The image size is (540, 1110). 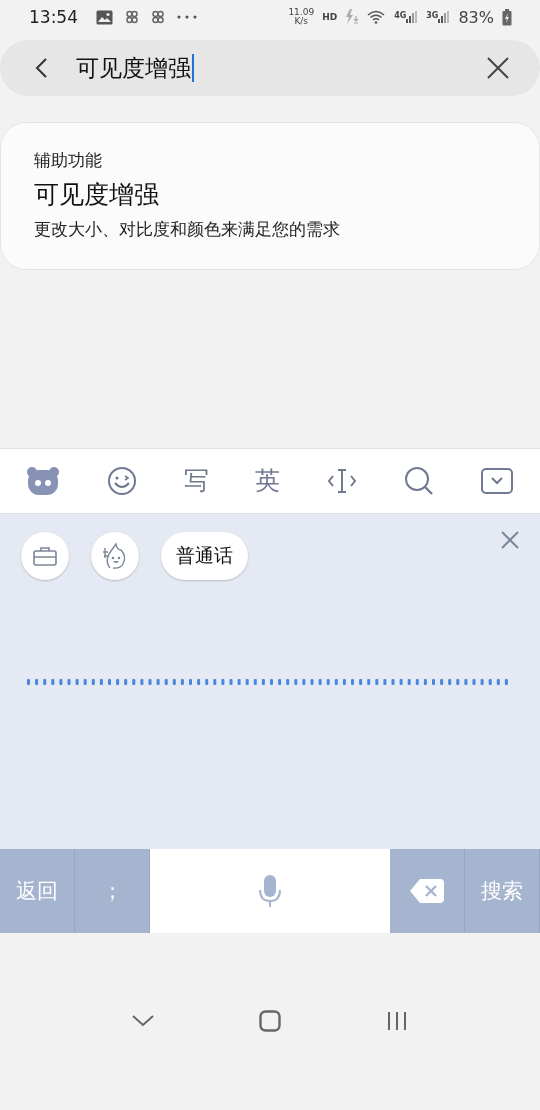 What do you see at coordinates (330, 17) in the screenshot?
I see `hd-label: HD` at bounding box center [330, 17].